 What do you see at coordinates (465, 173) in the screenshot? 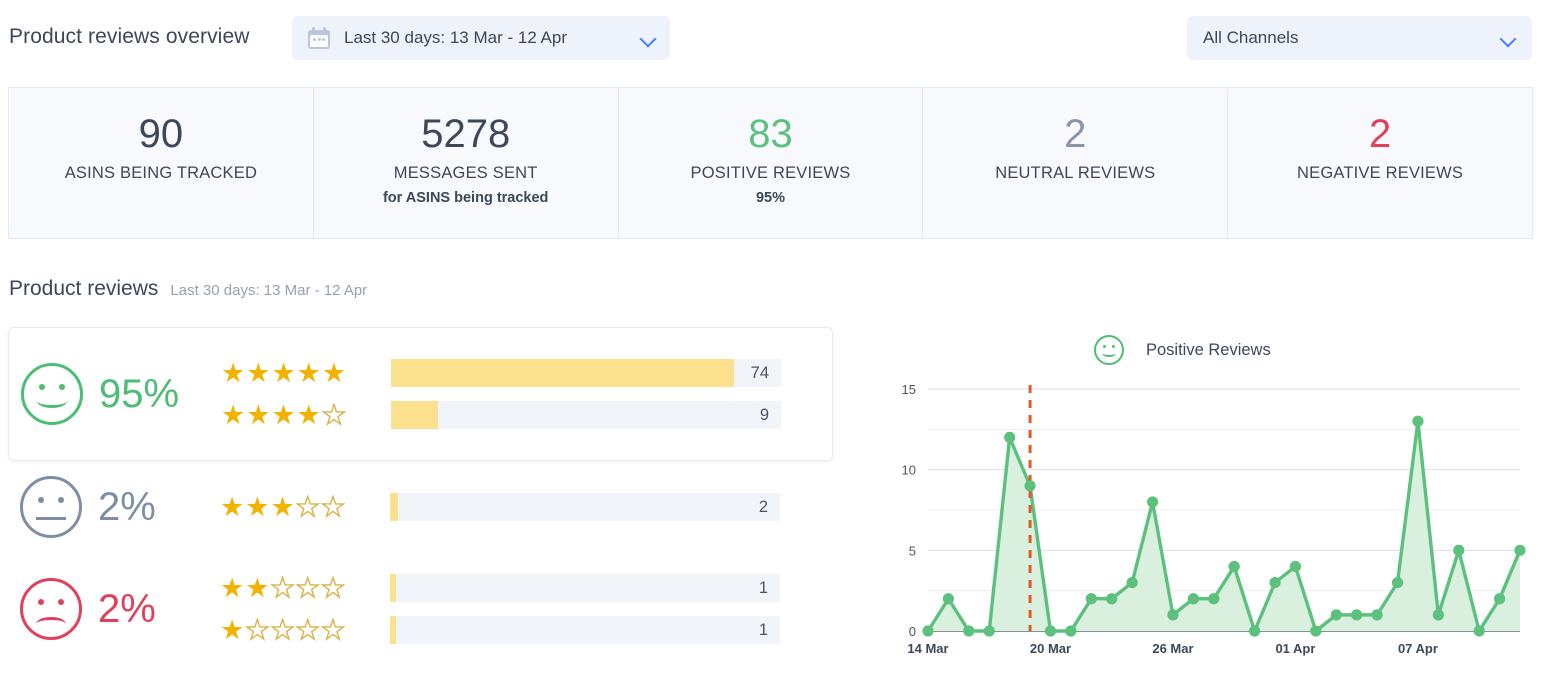
I see `stat-label: MESSAGES SENT` at bounding box center [465, 173].